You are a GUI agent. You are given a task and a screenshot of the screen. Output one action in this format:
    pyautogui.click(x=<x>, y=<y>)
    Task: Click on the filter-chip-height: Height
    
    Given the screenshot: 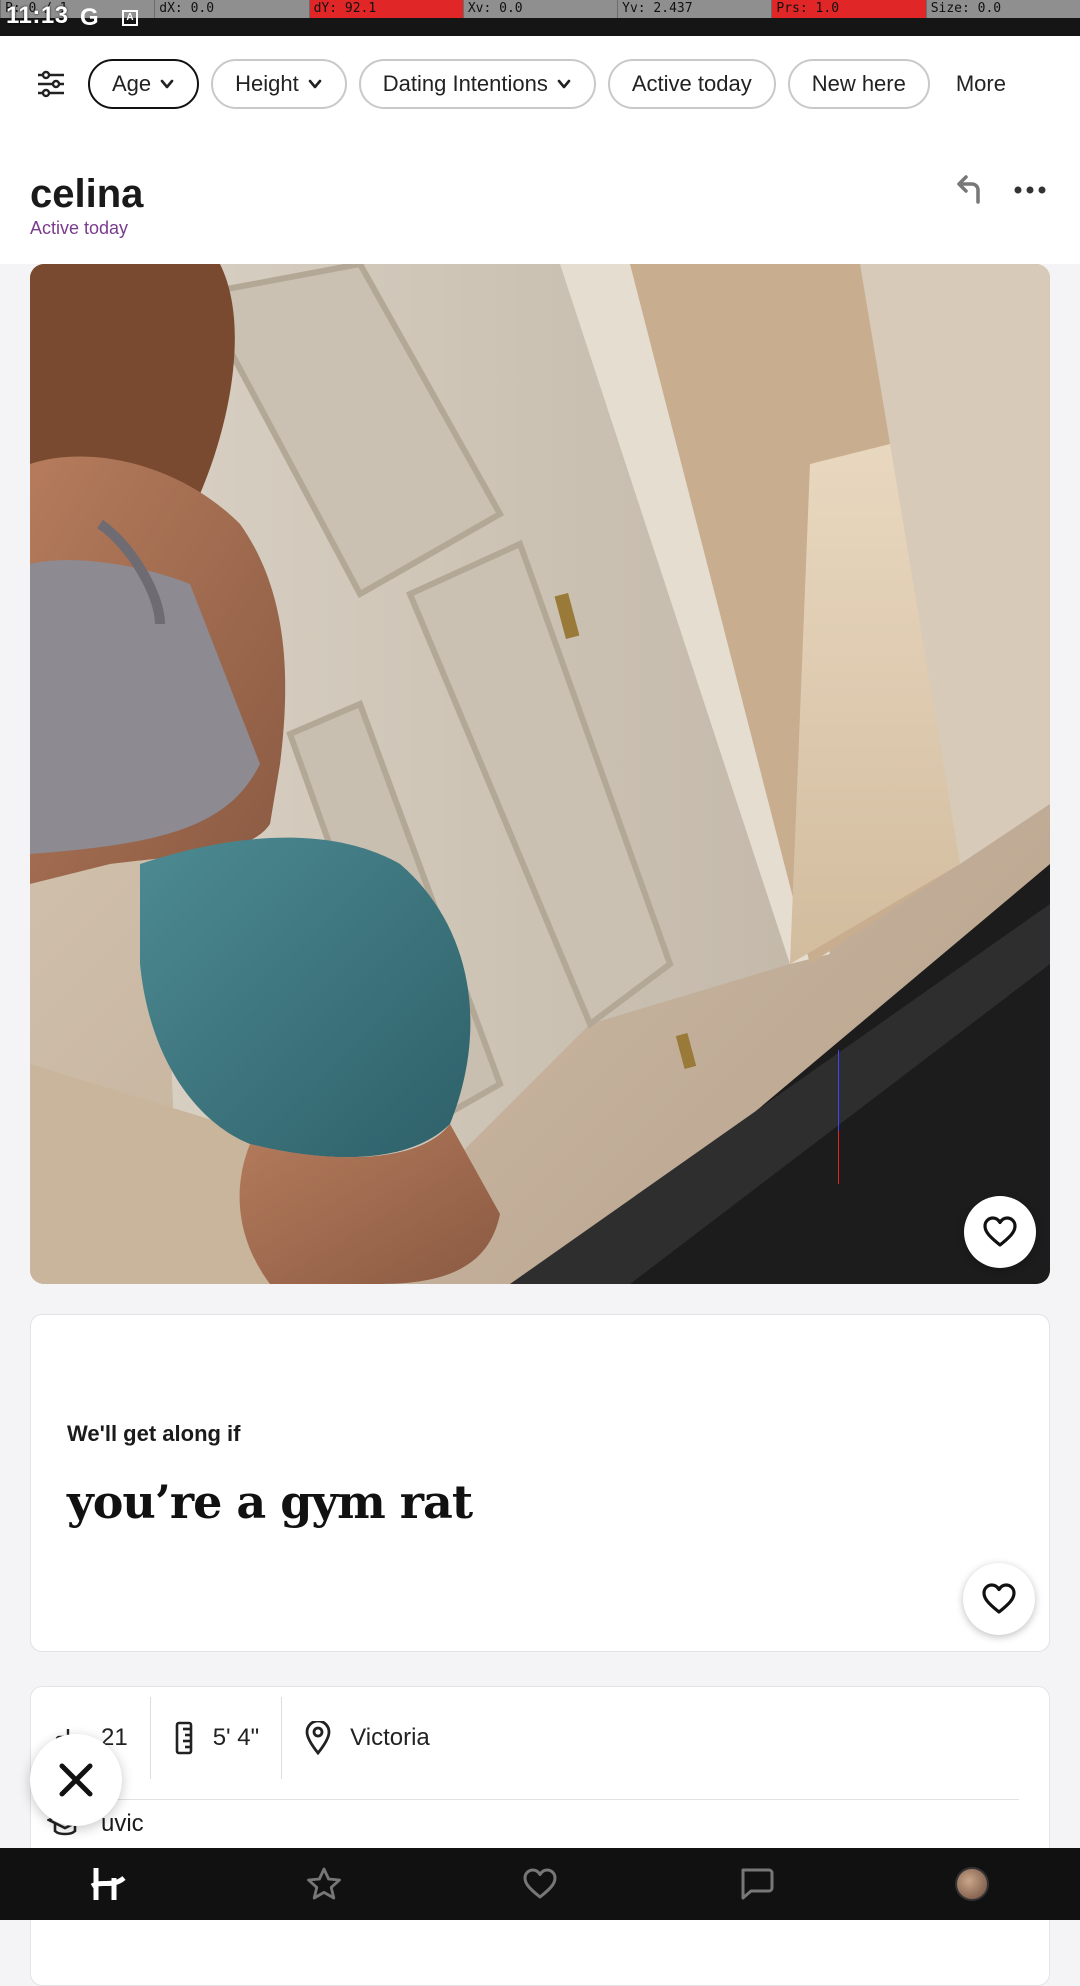 What is the action you would take?
    pyautogui.click(x=279, y=84)
    